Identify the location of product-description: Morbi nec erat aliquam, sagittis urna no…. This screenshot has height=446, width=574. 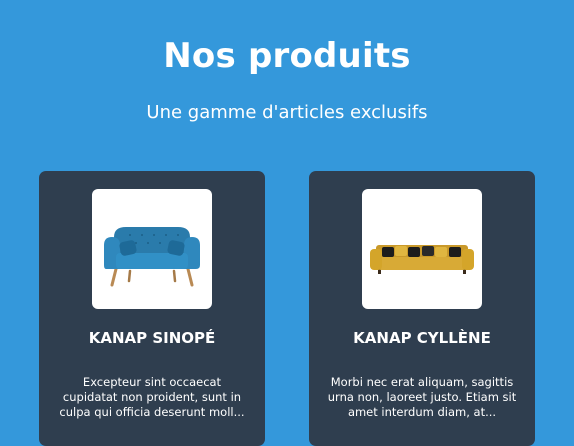
(422, 397).